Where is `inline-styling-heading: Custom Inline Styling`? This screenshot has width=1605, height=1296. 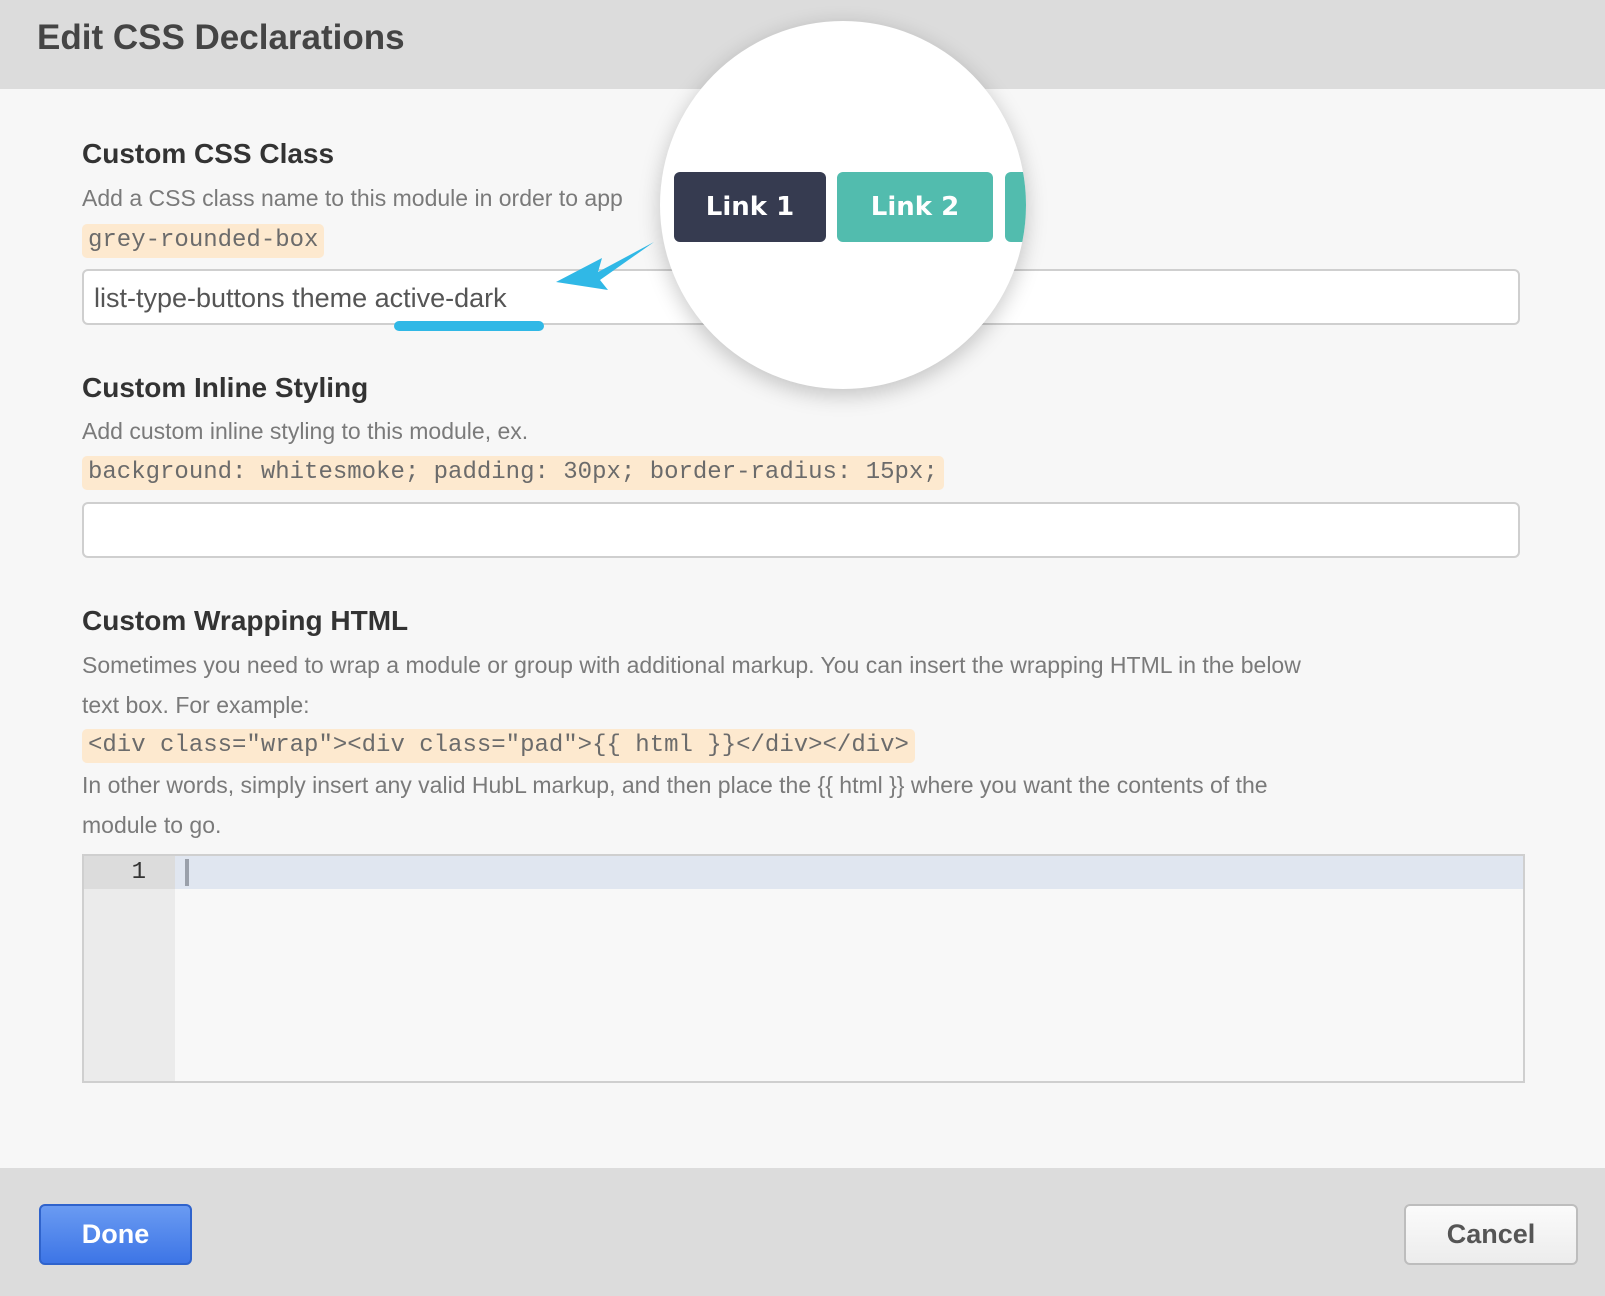
inline-styling-heading: Custom Inline Styling is located at coordinates (225, 387).